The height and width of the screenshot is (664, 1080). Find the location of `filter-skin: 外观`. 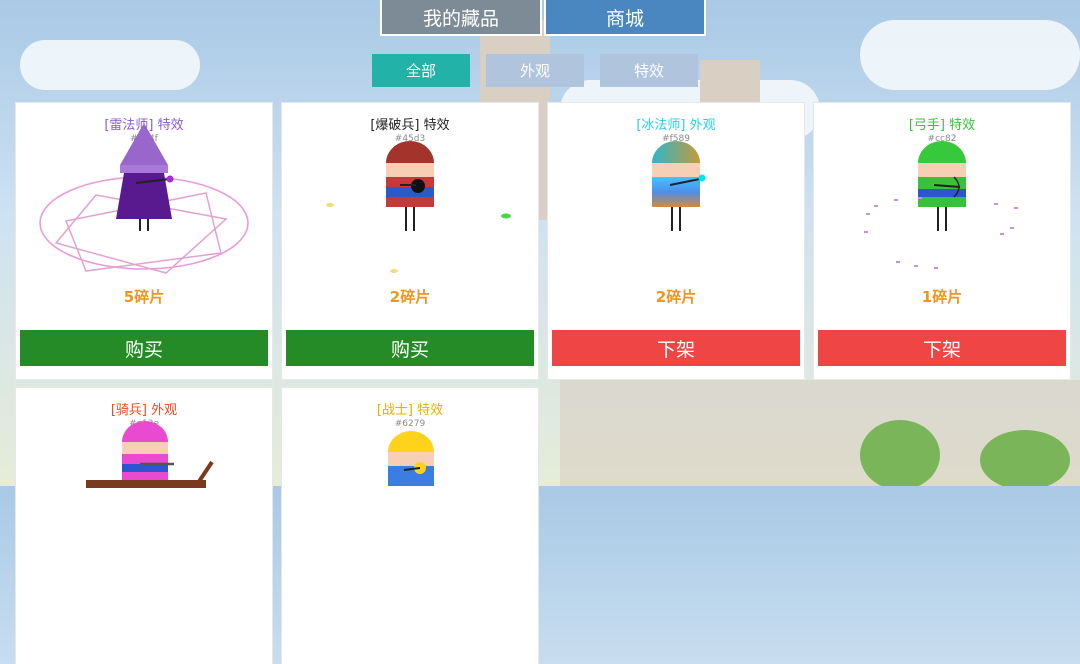

filter-skin: 外观 is located at coordinates (535, 70).